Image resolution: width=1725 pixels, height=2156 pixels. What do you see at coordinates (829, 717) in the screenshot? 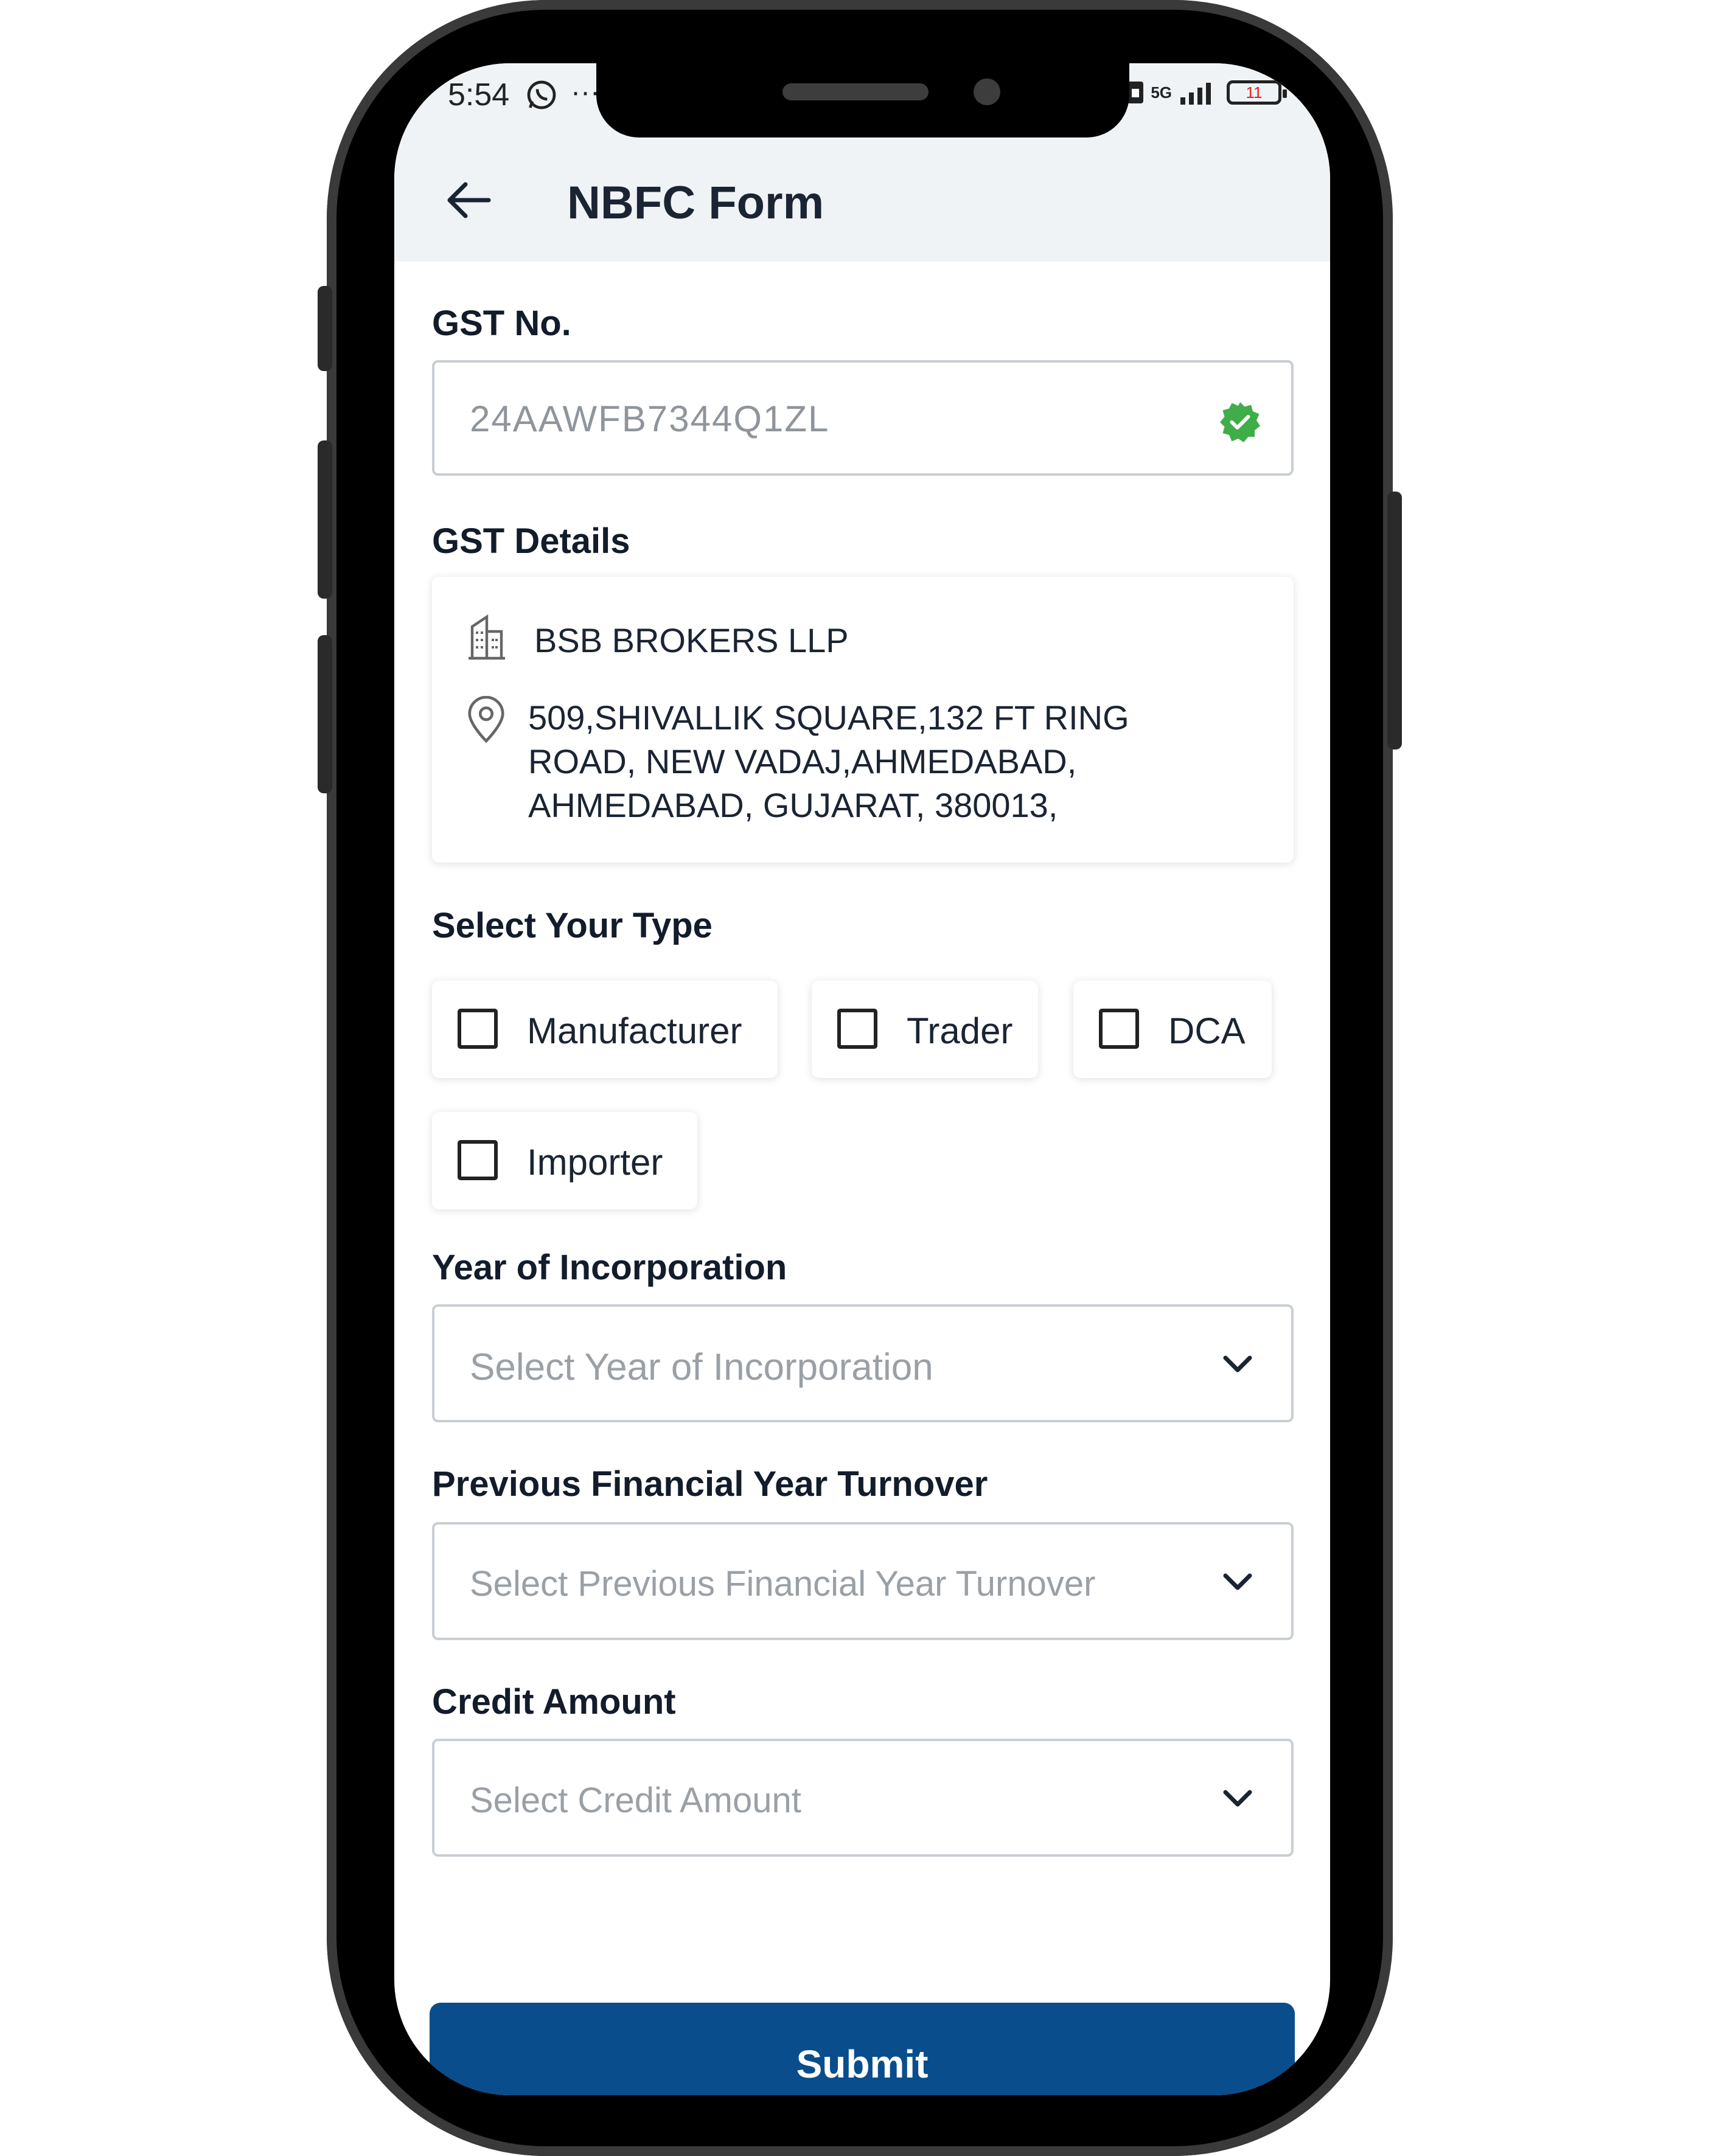
I see `address-line: 509,SHIVALLIK SQUARE,132 FT RING` at bounding box center [829, 717].